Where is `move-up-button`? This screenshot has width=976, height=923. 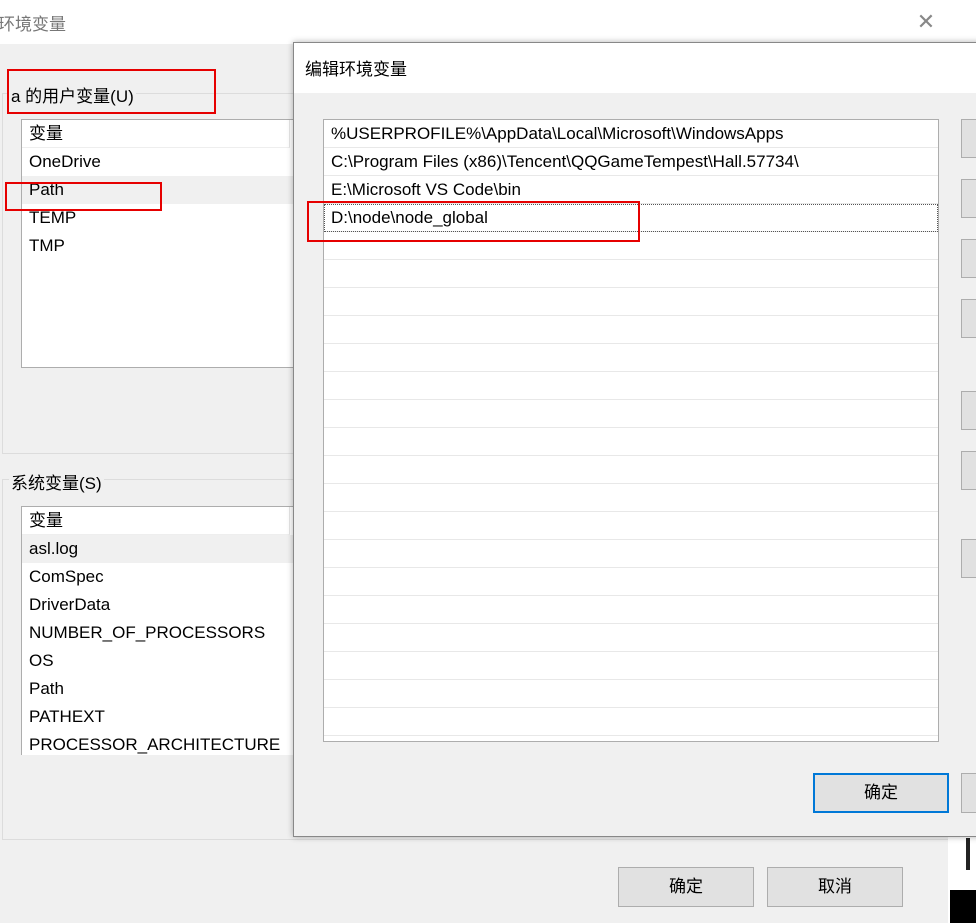 move-up-button is located at coordinates (968, 410).